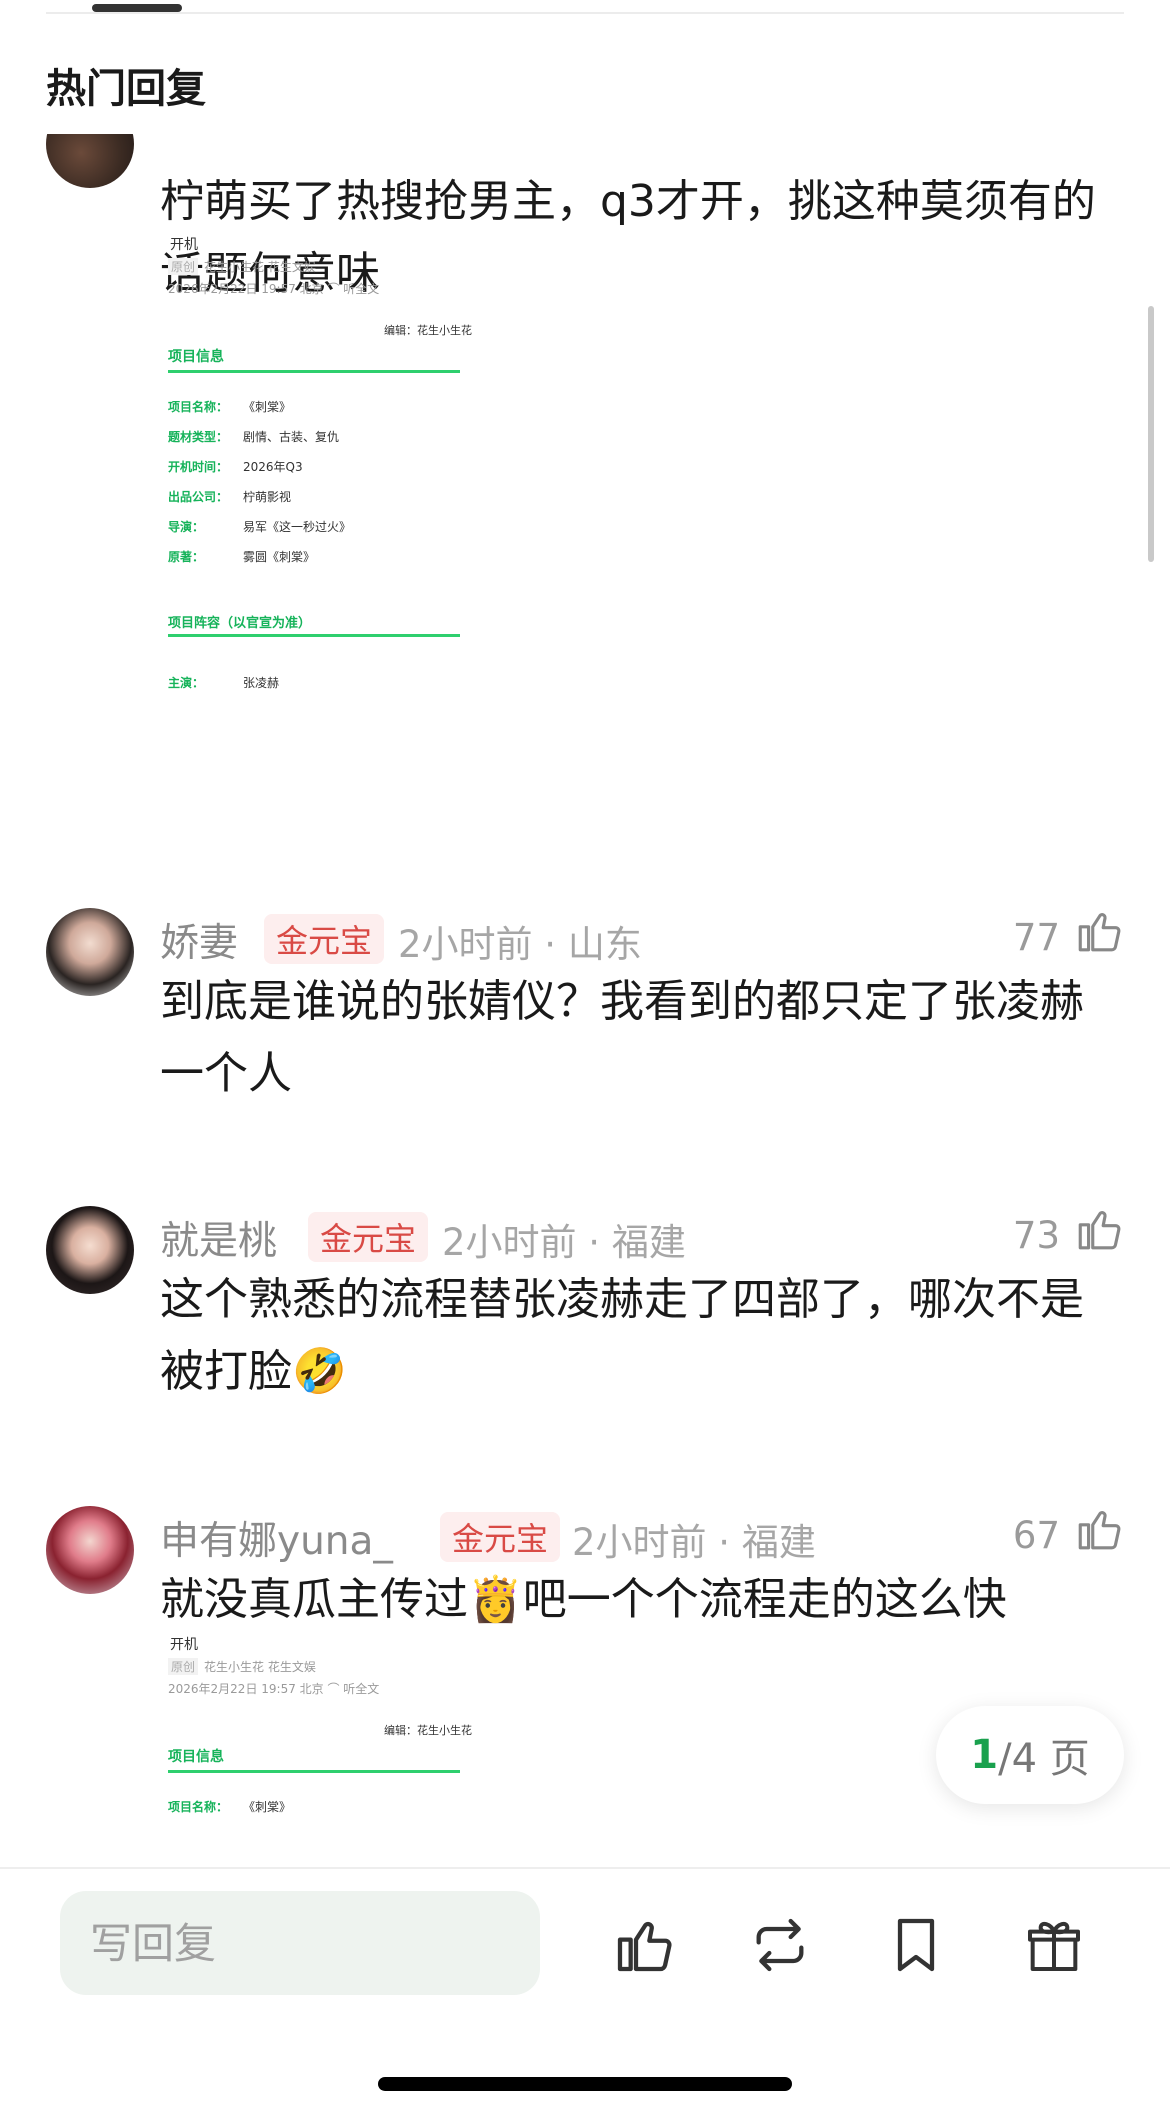 The image size is (1170, 2124). I want to click on bookmark-icon, so click(916, 1945).